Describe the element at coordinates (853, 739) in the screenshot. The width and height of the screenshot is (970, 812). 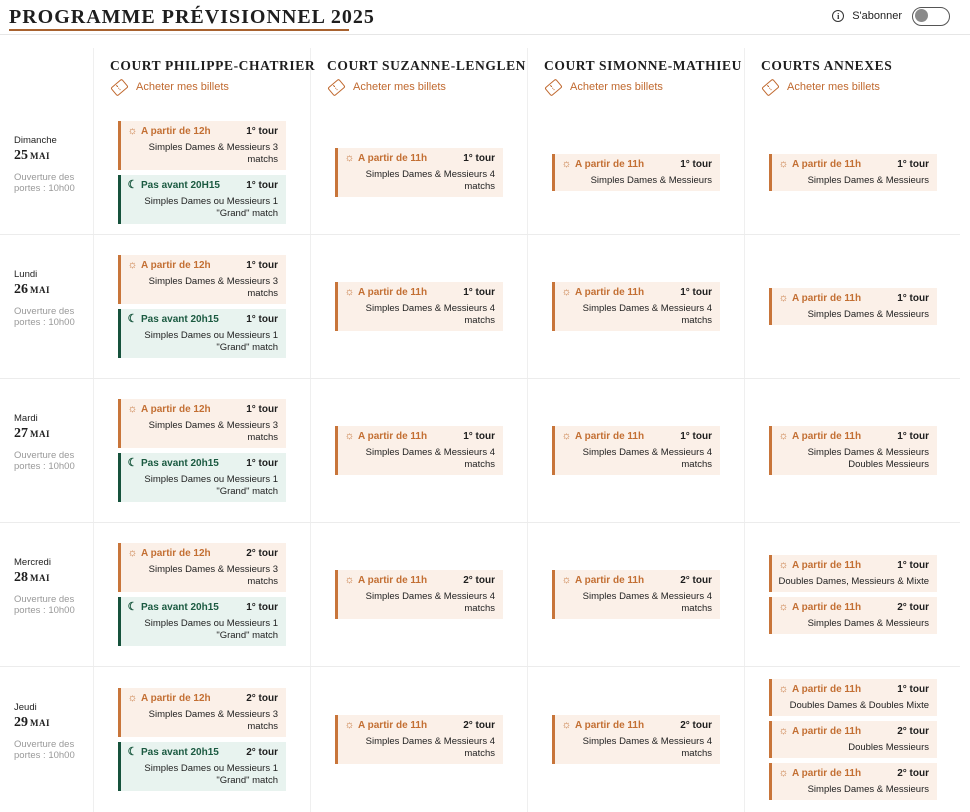
I see `day-session-card: ☼ A partir de 11h 2° tour Doubles Messieurs` at that location.